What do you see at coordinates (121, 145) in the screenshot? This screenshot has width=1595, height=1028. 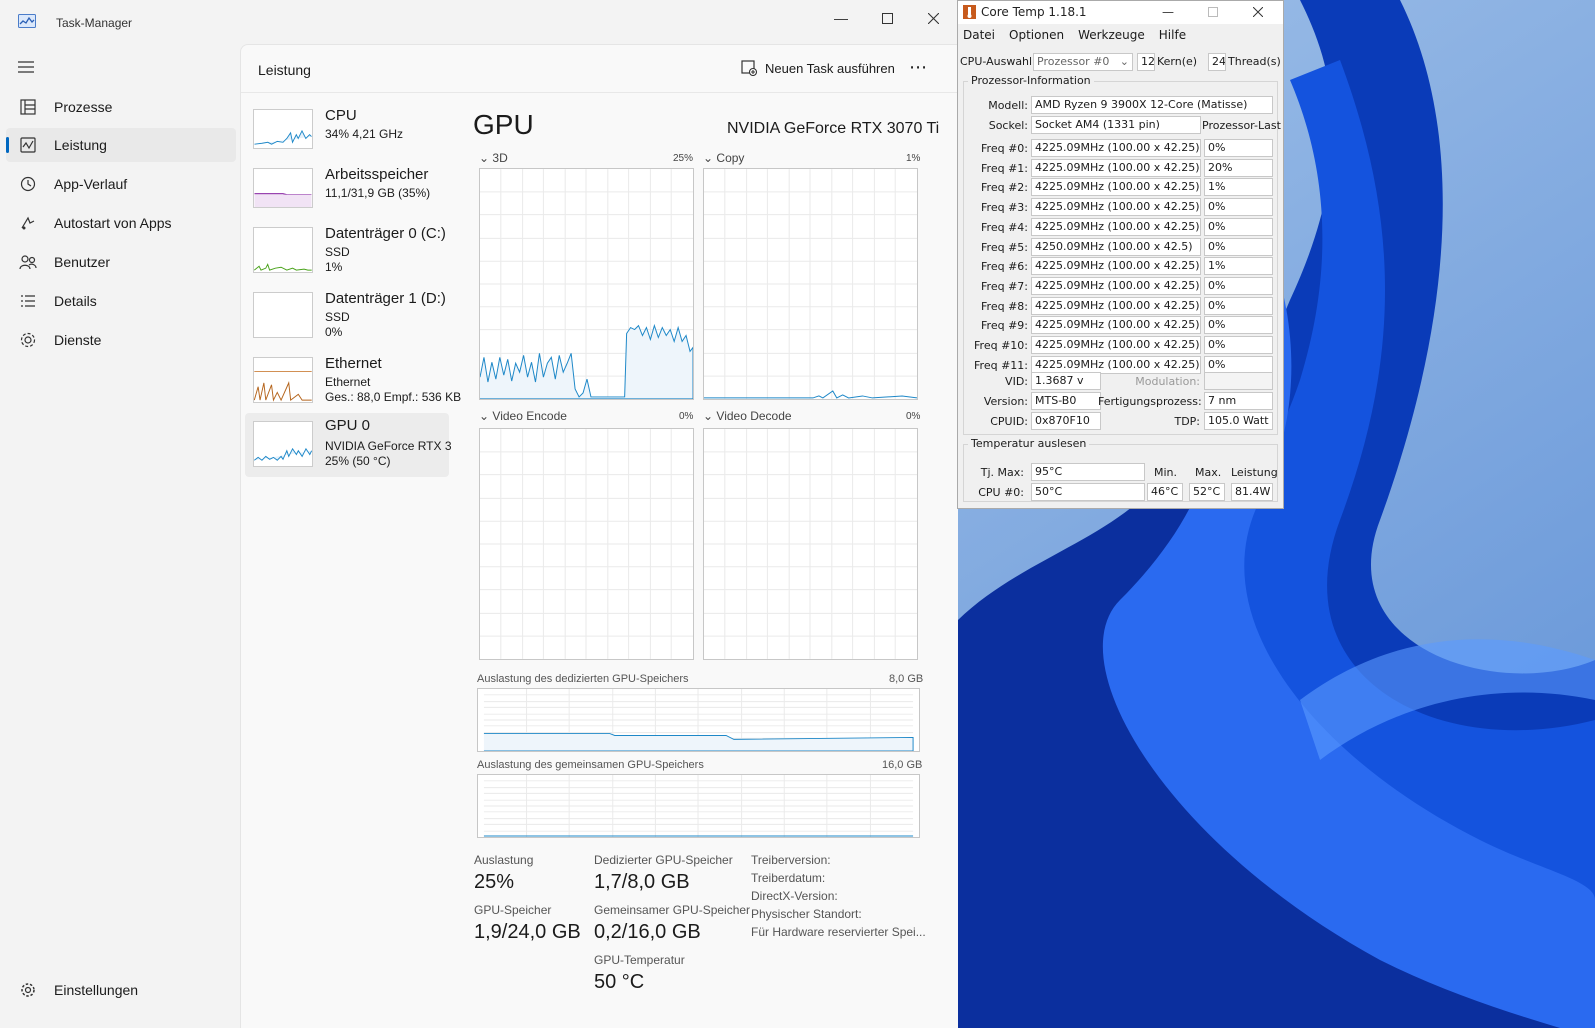 I see `nav-item-performance: Leistung` at bounding box center [121, 145].